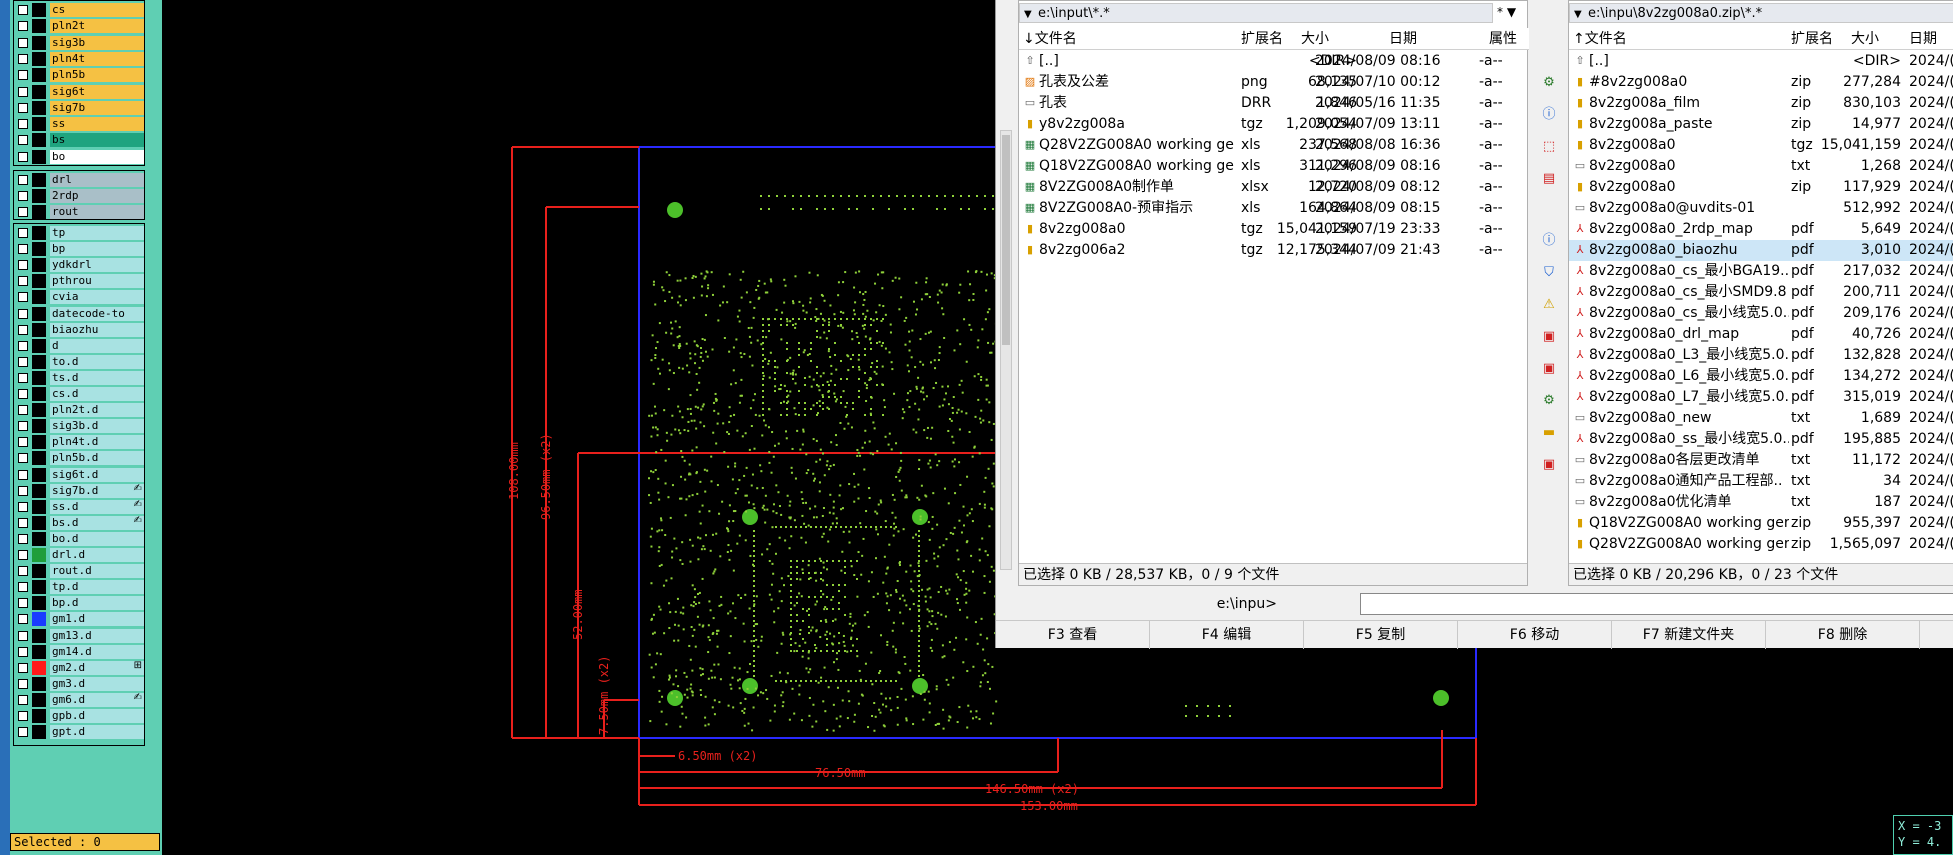  What do you see at coordinates (80, 10) in the screenshot?
I see `layer-row-cs: cs` at bounding box center [80, 10].